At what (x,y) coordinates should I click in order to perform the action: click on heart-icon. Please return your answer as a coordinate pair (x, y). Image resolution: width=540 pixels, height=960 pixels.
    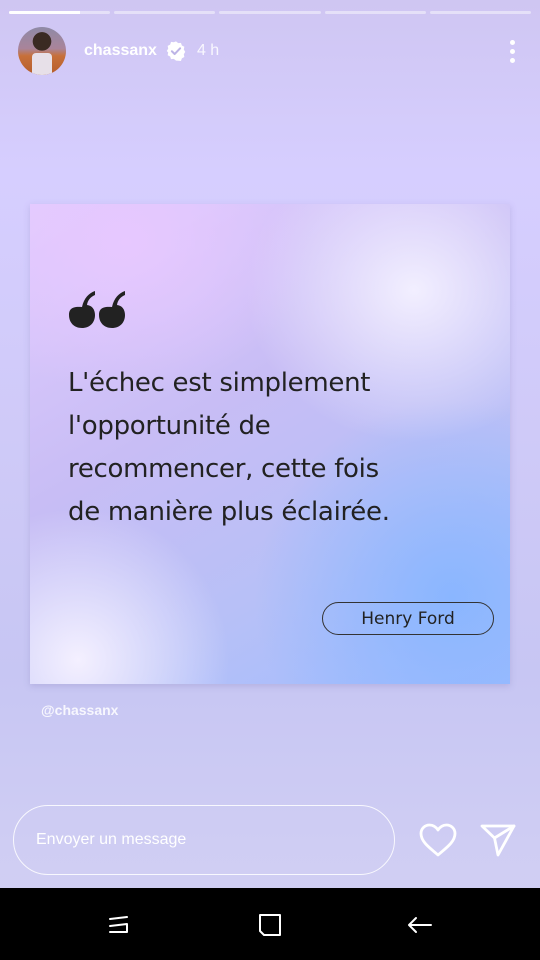
    Looking at the image, I should click on (438, 840).